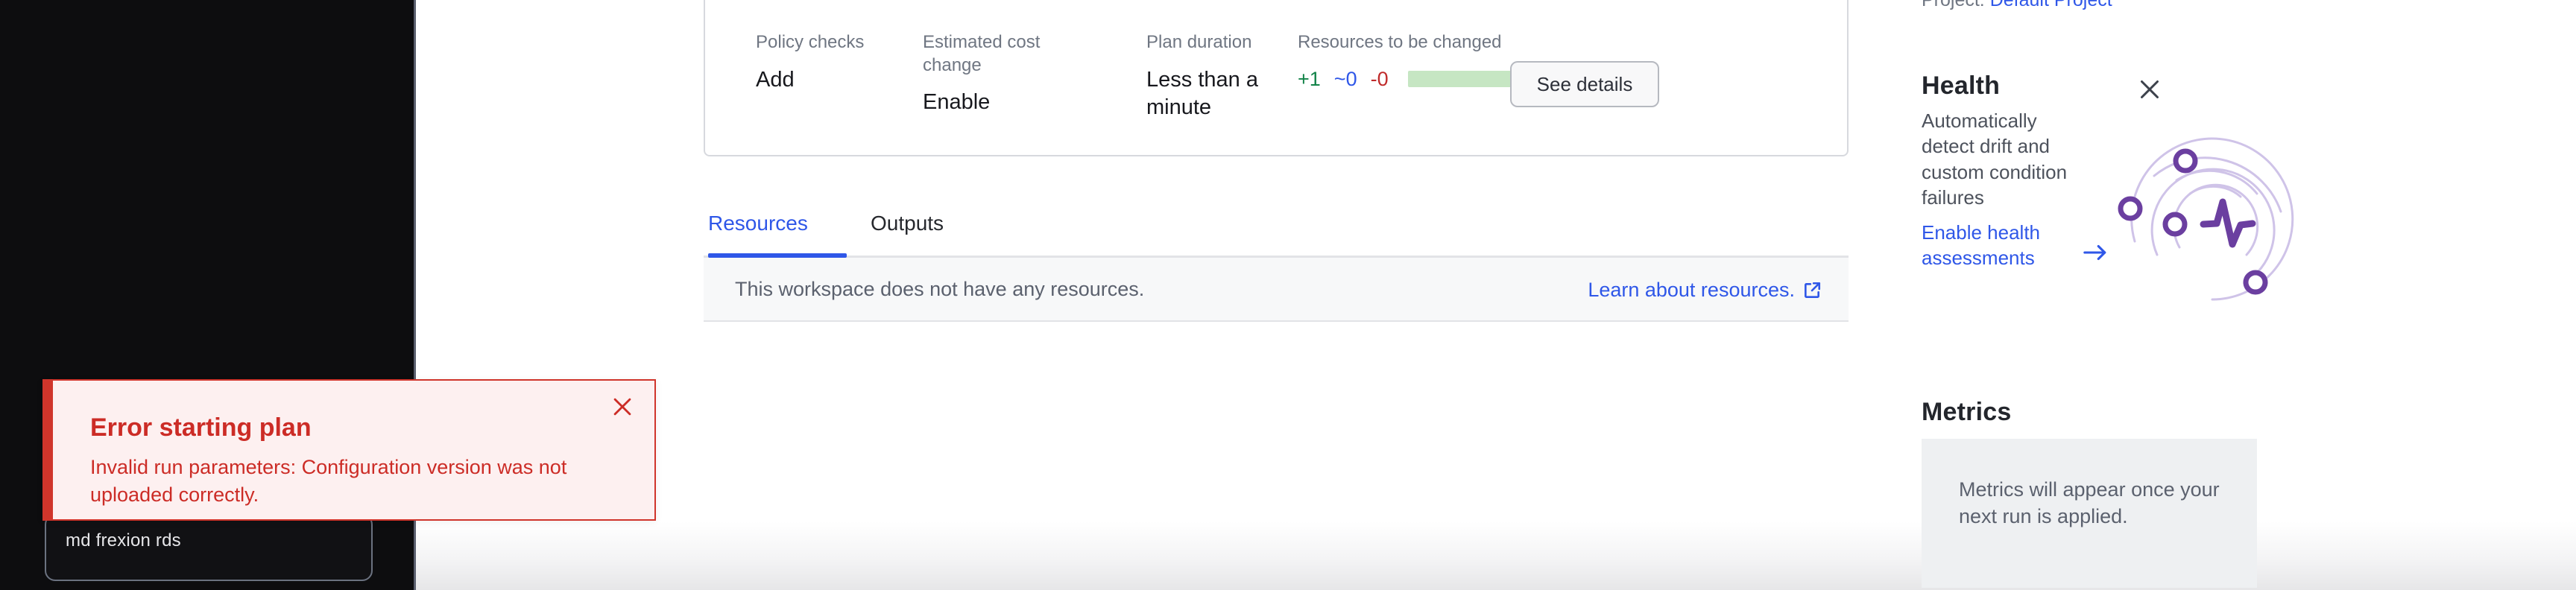 The height and width of the screenshot is (590, 2576). I want to click on summary-value-estimated-cost-change: Enable, so click(957, 102).